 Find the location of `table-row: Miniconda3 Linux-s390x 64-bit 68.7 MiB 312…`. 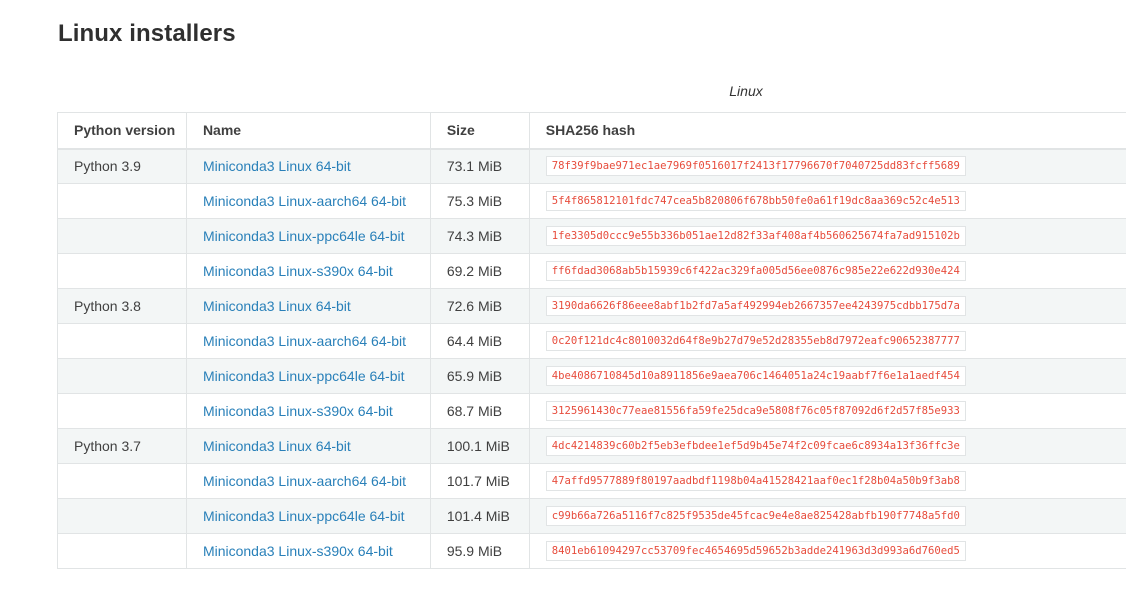

table-row: Miniconda3 Linux-s390x 64-bit 68.7 MiB 312… is located at coordinates (591, 411).